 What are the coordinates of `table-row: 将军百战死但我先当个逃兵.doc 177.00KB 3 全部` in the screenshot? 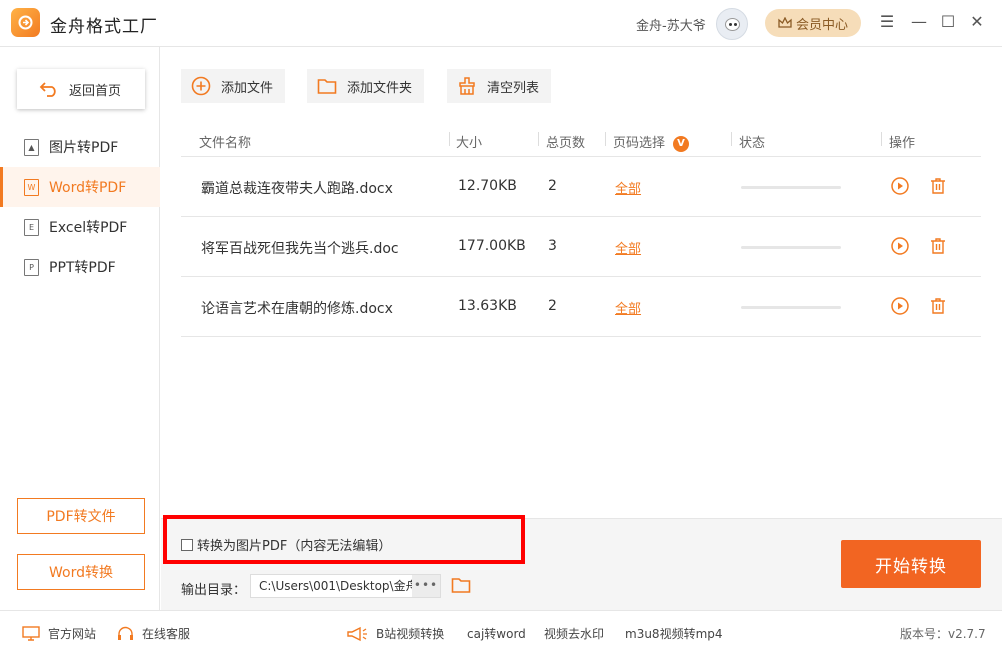 It's located at (581, 247).